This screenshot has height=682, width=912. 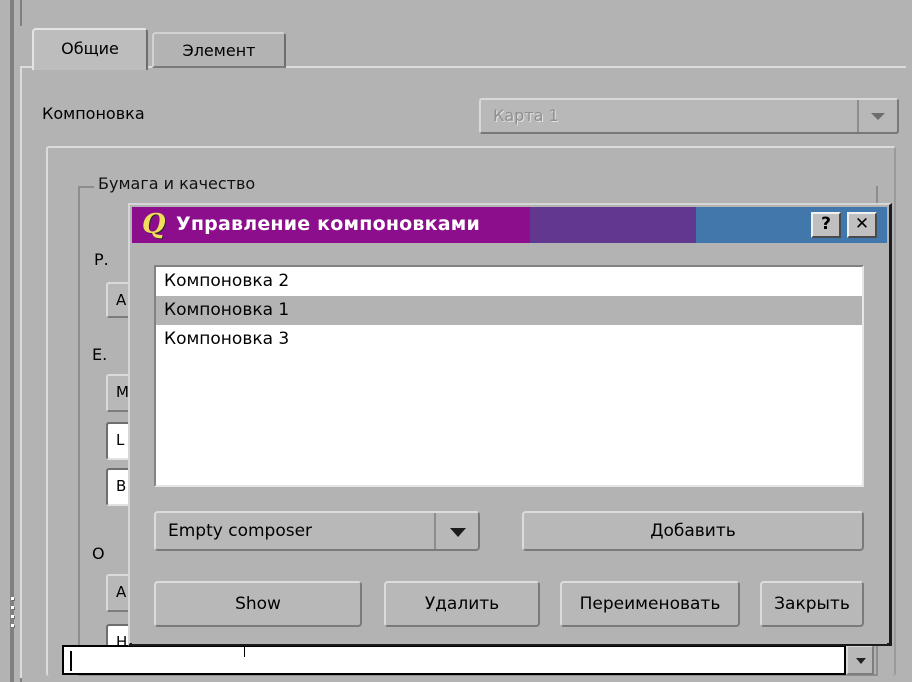 What do you see at coordinates (826, 225) in the screenshot?
I see `help-button: ?` at bounding box center [826, 225].